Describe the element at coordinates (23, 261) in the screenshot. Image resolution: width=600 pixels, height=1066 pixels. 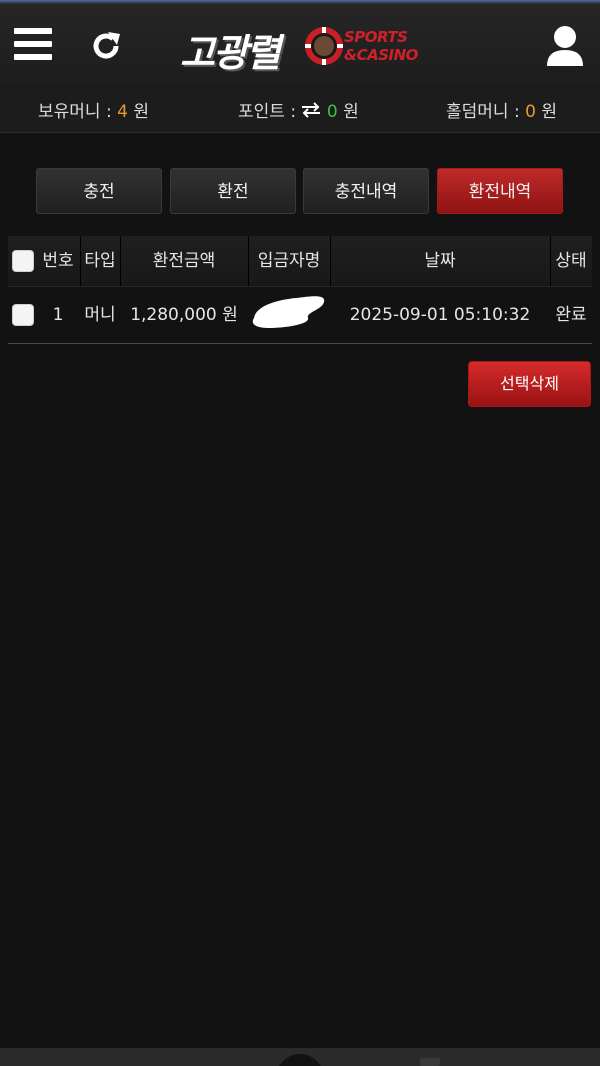
I see `select-all-checkbox` at that location.